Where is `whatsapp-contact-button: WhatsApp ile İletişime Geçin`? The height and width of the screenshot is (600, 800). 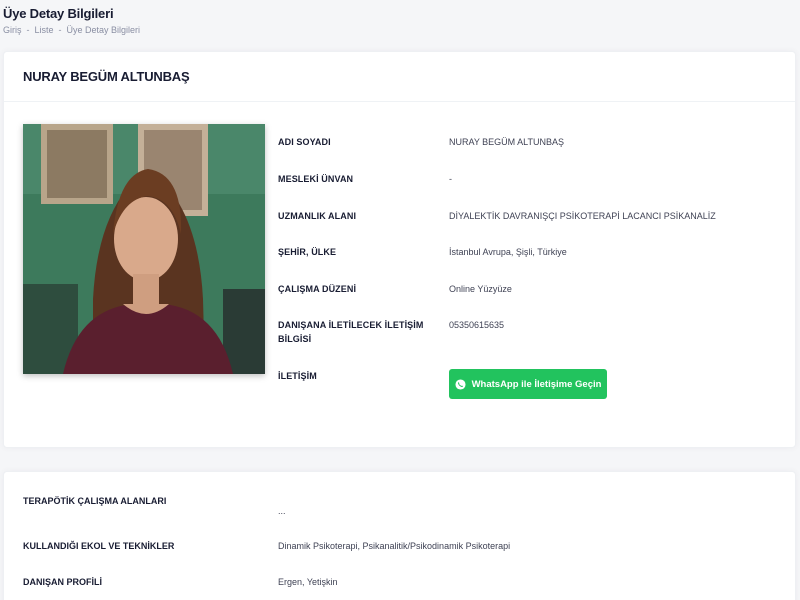
whatsapp-contact-button: WhatsApp ile İletişime Geçin is located at coordinates (528, 384).